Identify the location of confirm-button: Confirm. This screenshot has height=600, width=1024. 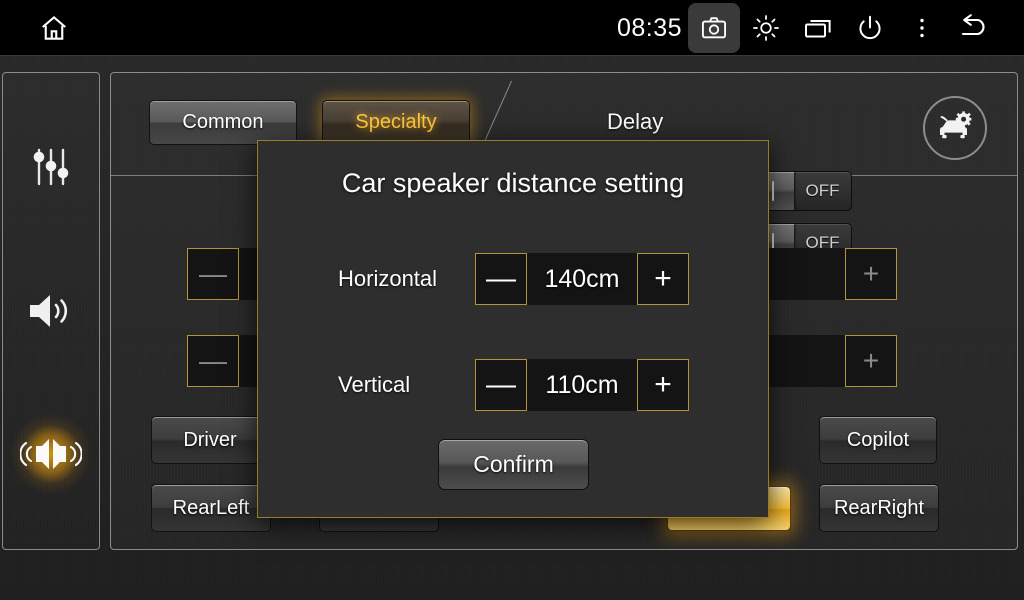
(513, 464).